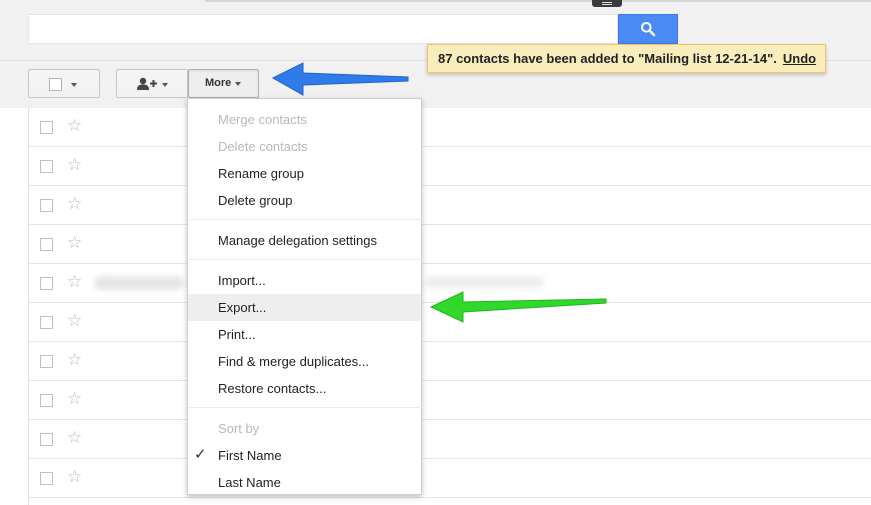 The image size is (871, 505). I want to click on more-button: More, so click(223, 83).